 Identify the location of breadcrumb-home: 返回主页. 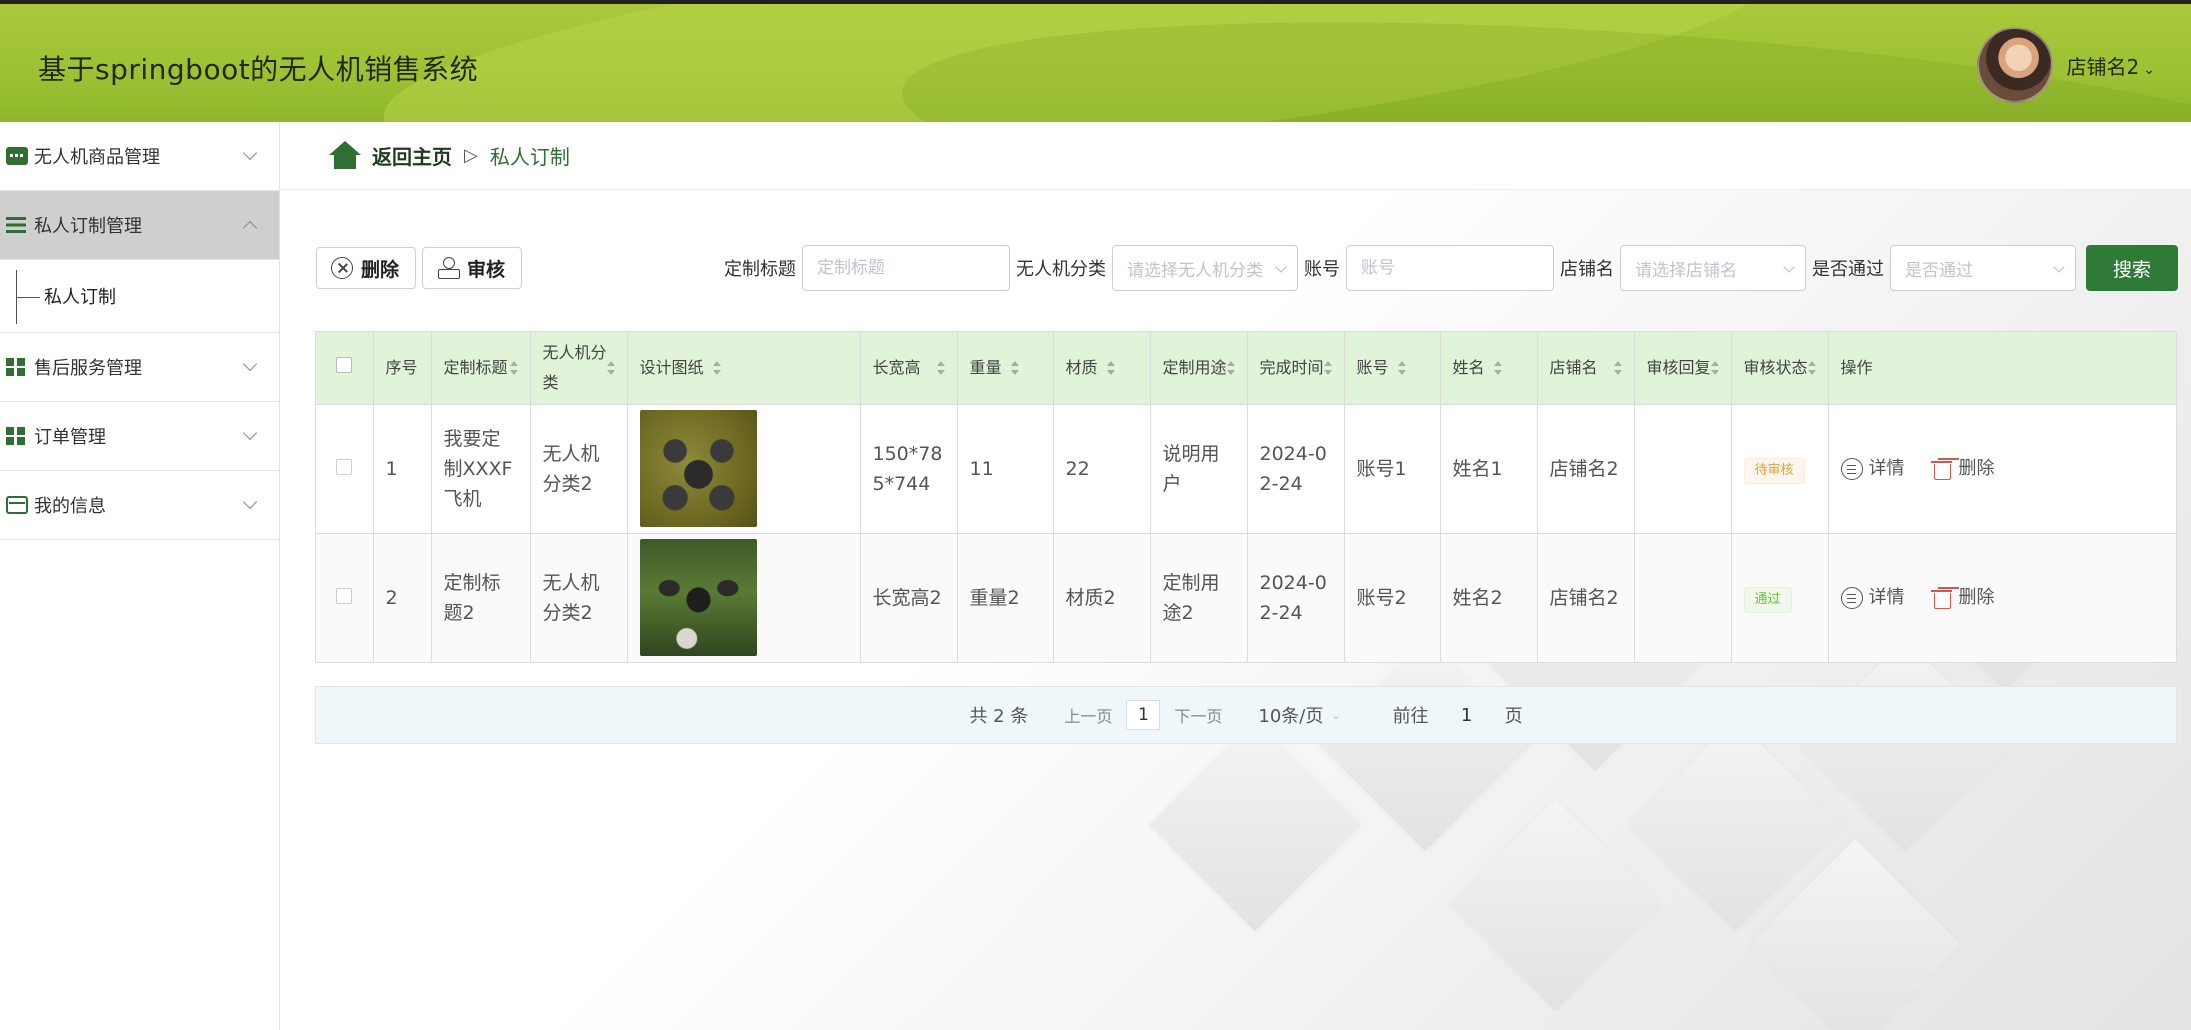
(412, 155).